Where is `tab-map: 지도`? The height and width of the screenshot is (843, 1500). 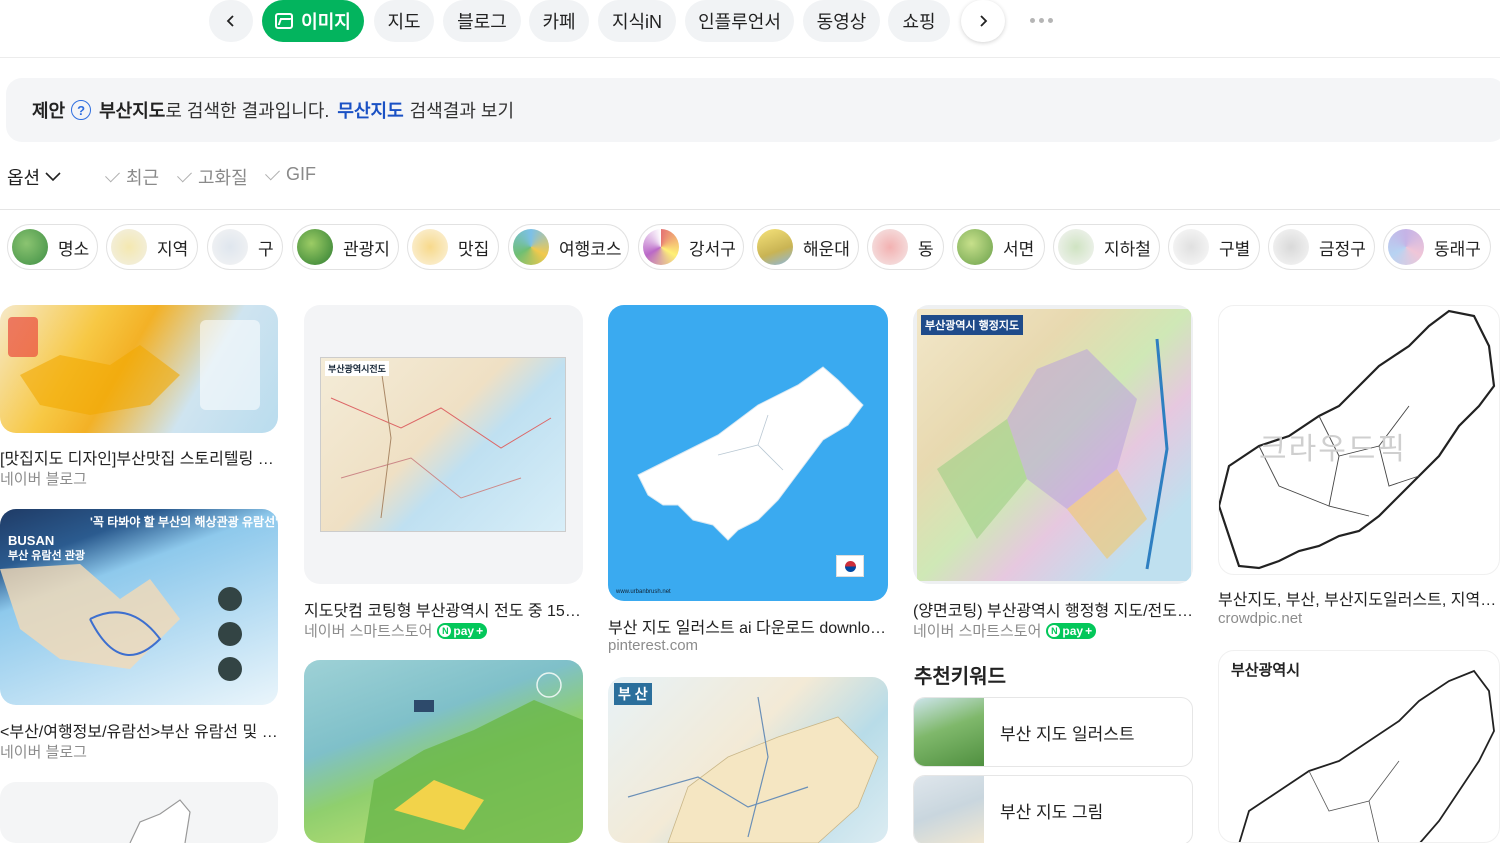
tab-map: 지도 is located at coordinates (404, 21).